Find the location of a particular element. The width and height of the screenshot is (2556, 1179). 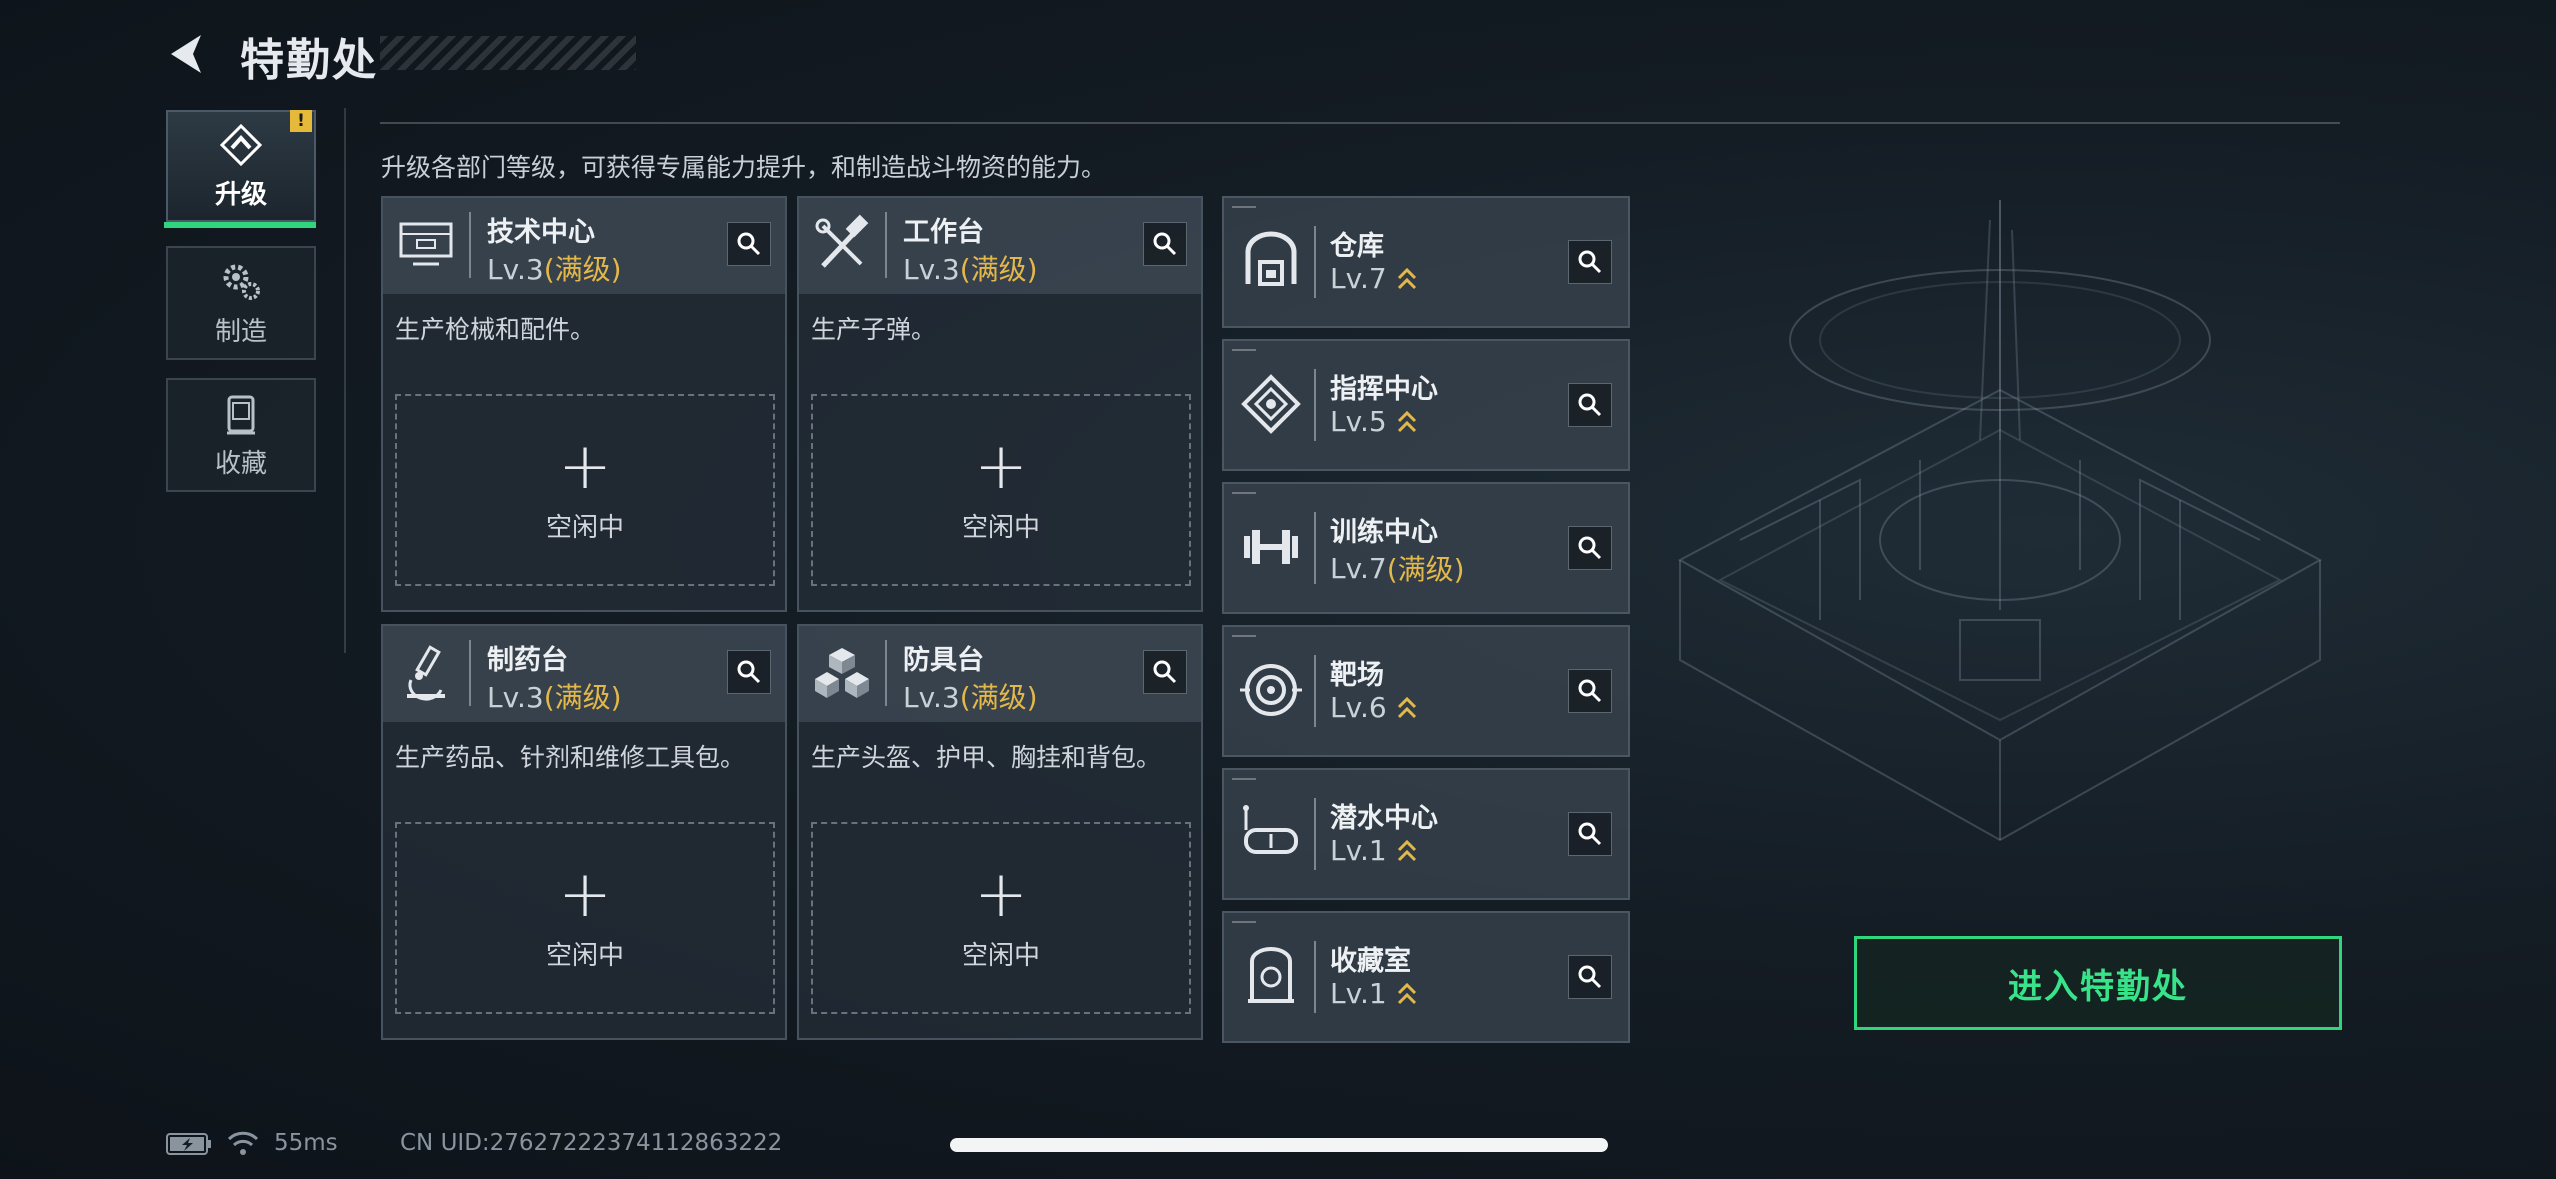

home-indicator is located at coordinates (1279, 1145).